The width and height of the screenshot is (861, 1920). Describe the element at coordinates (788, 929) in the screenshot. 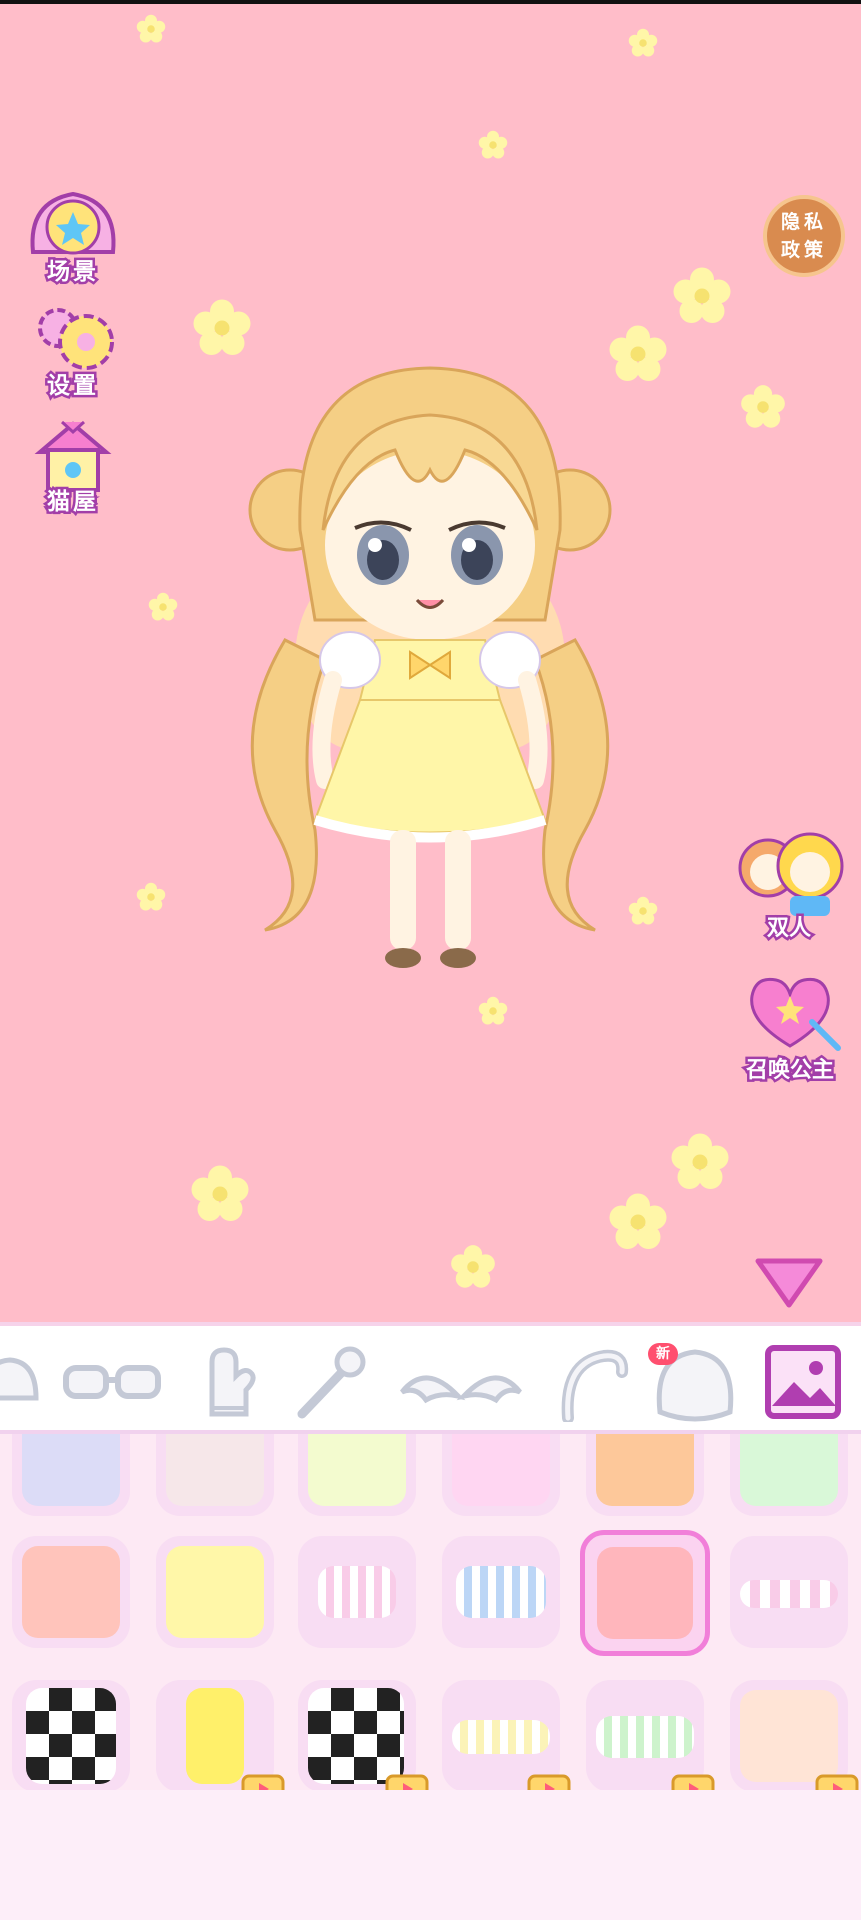

I see `duo-mode-label: 双人` at that location.